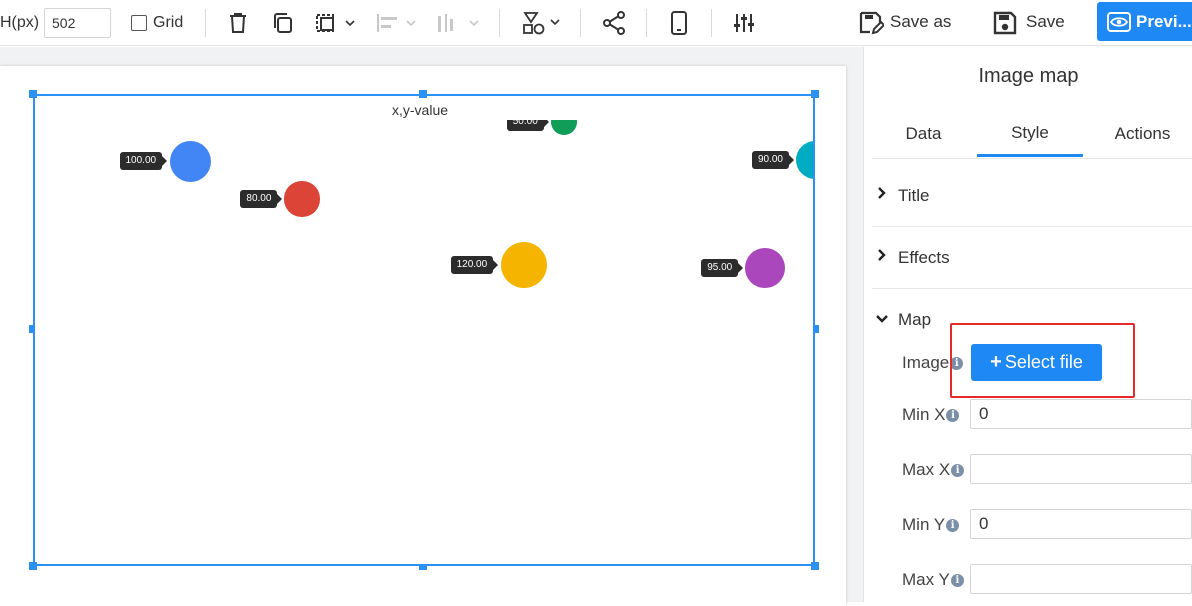 Image resolution: width=1192 pixels, height=606 pixels. I want to click on chart-title: x,y-value, so click(420, 110).